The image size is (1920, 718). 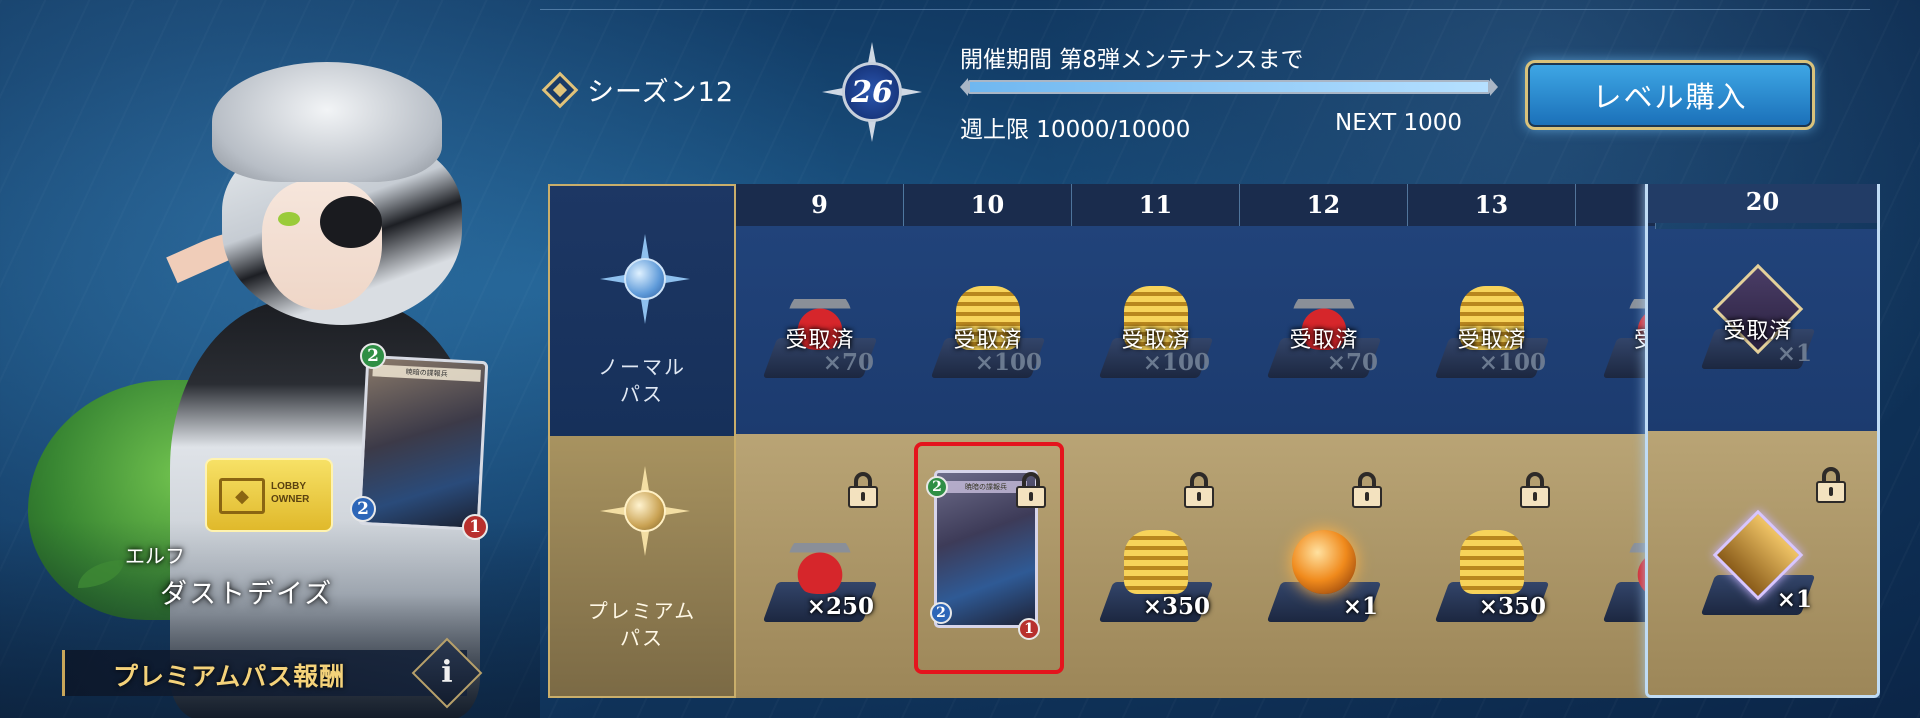 I want to click on premium-reward-cell: ×250, so click(x=820, y=566).